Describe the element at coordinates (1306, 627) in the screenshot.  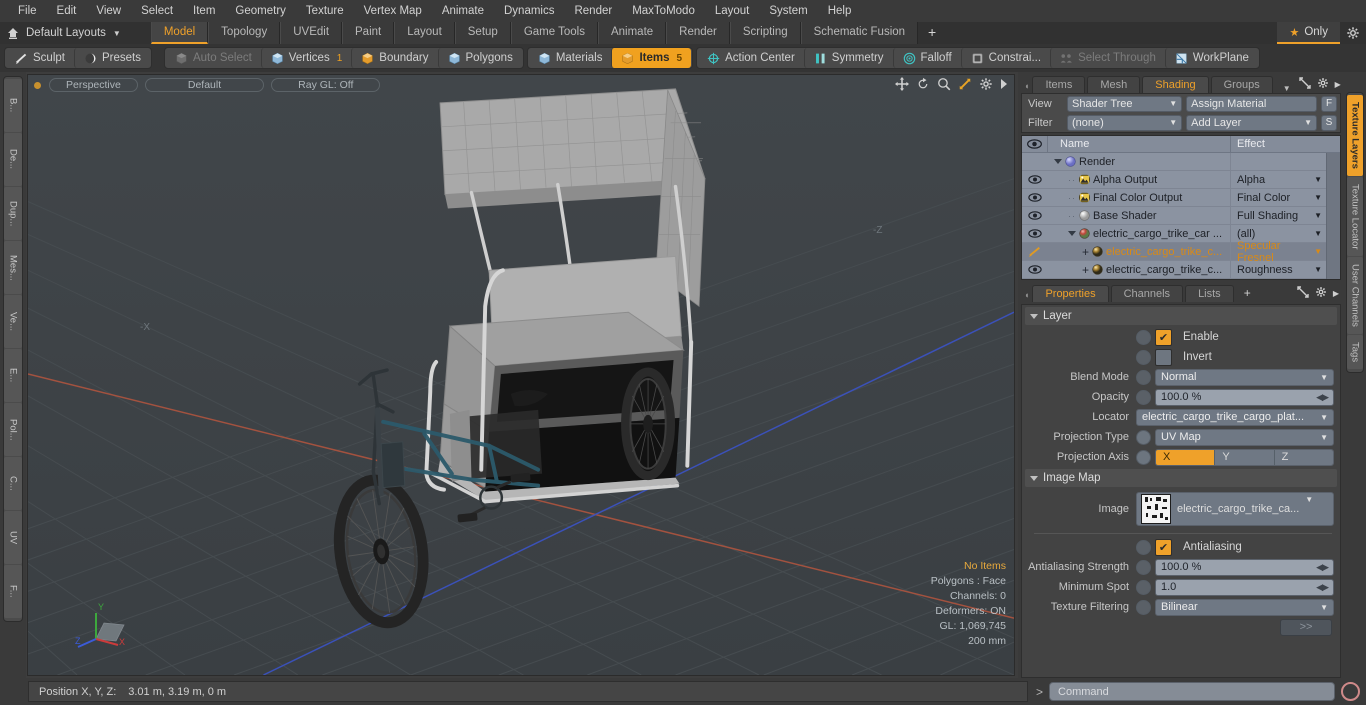
I see `more-options-button: >>` at that location.